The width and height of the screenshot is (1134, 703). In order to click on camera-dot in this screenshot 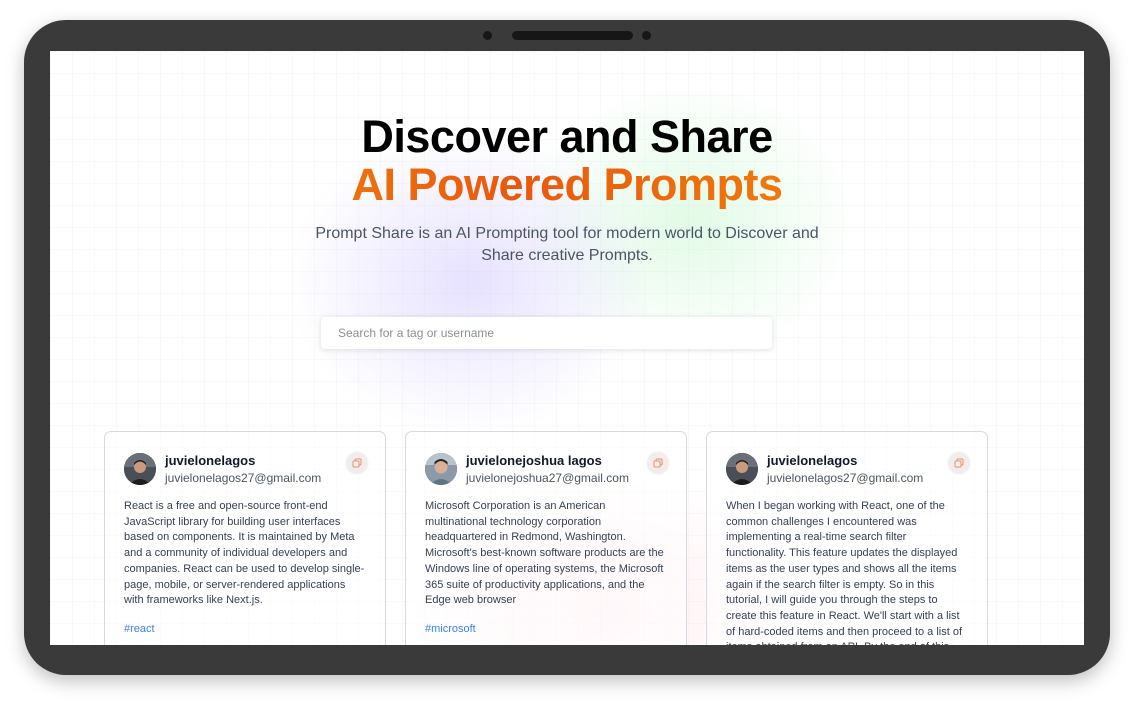, I will do `click(487, 35)`.